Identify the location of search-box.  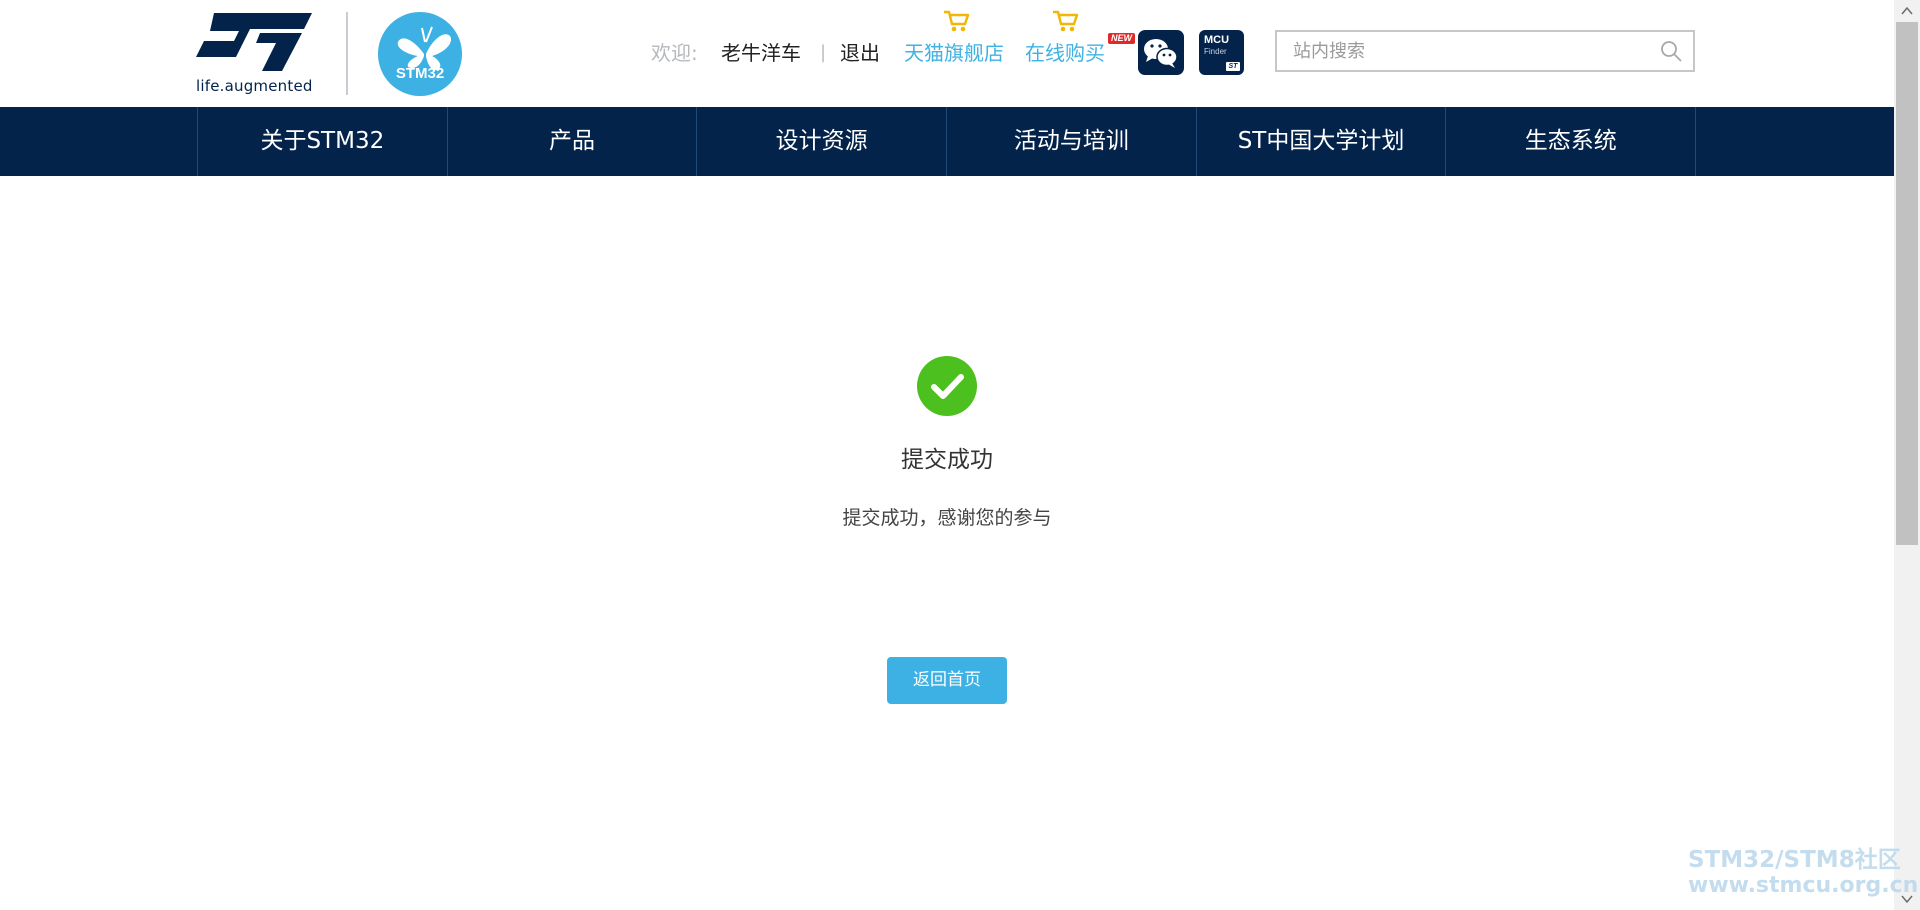
(1485, 51).